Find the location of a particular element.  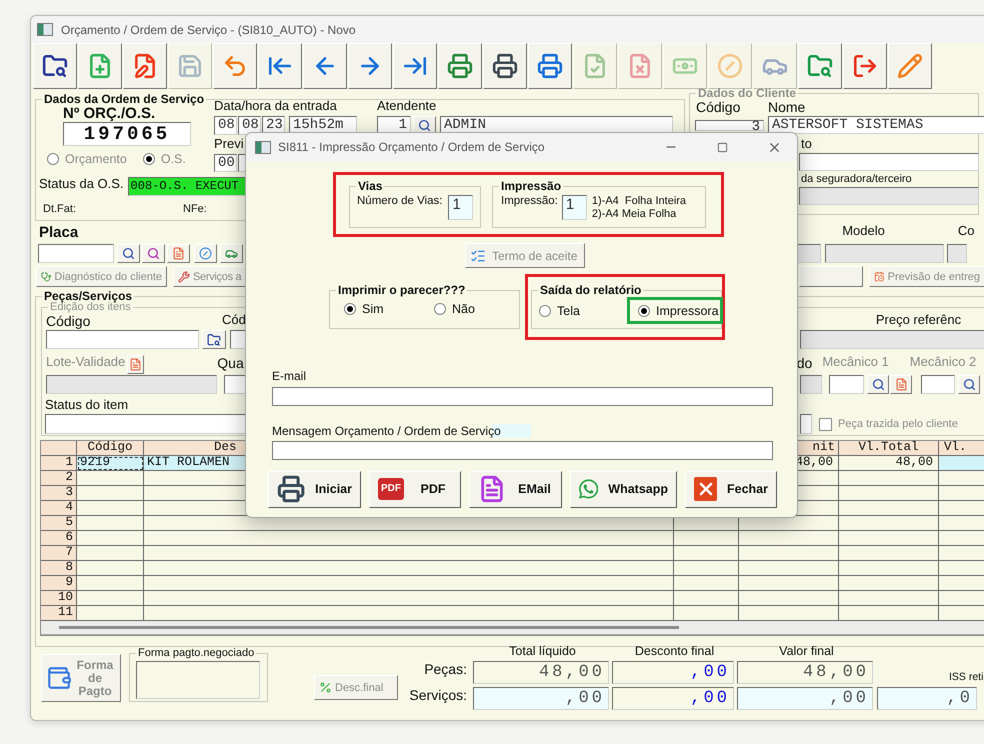

lot-field is located at coordinates (131, 384).